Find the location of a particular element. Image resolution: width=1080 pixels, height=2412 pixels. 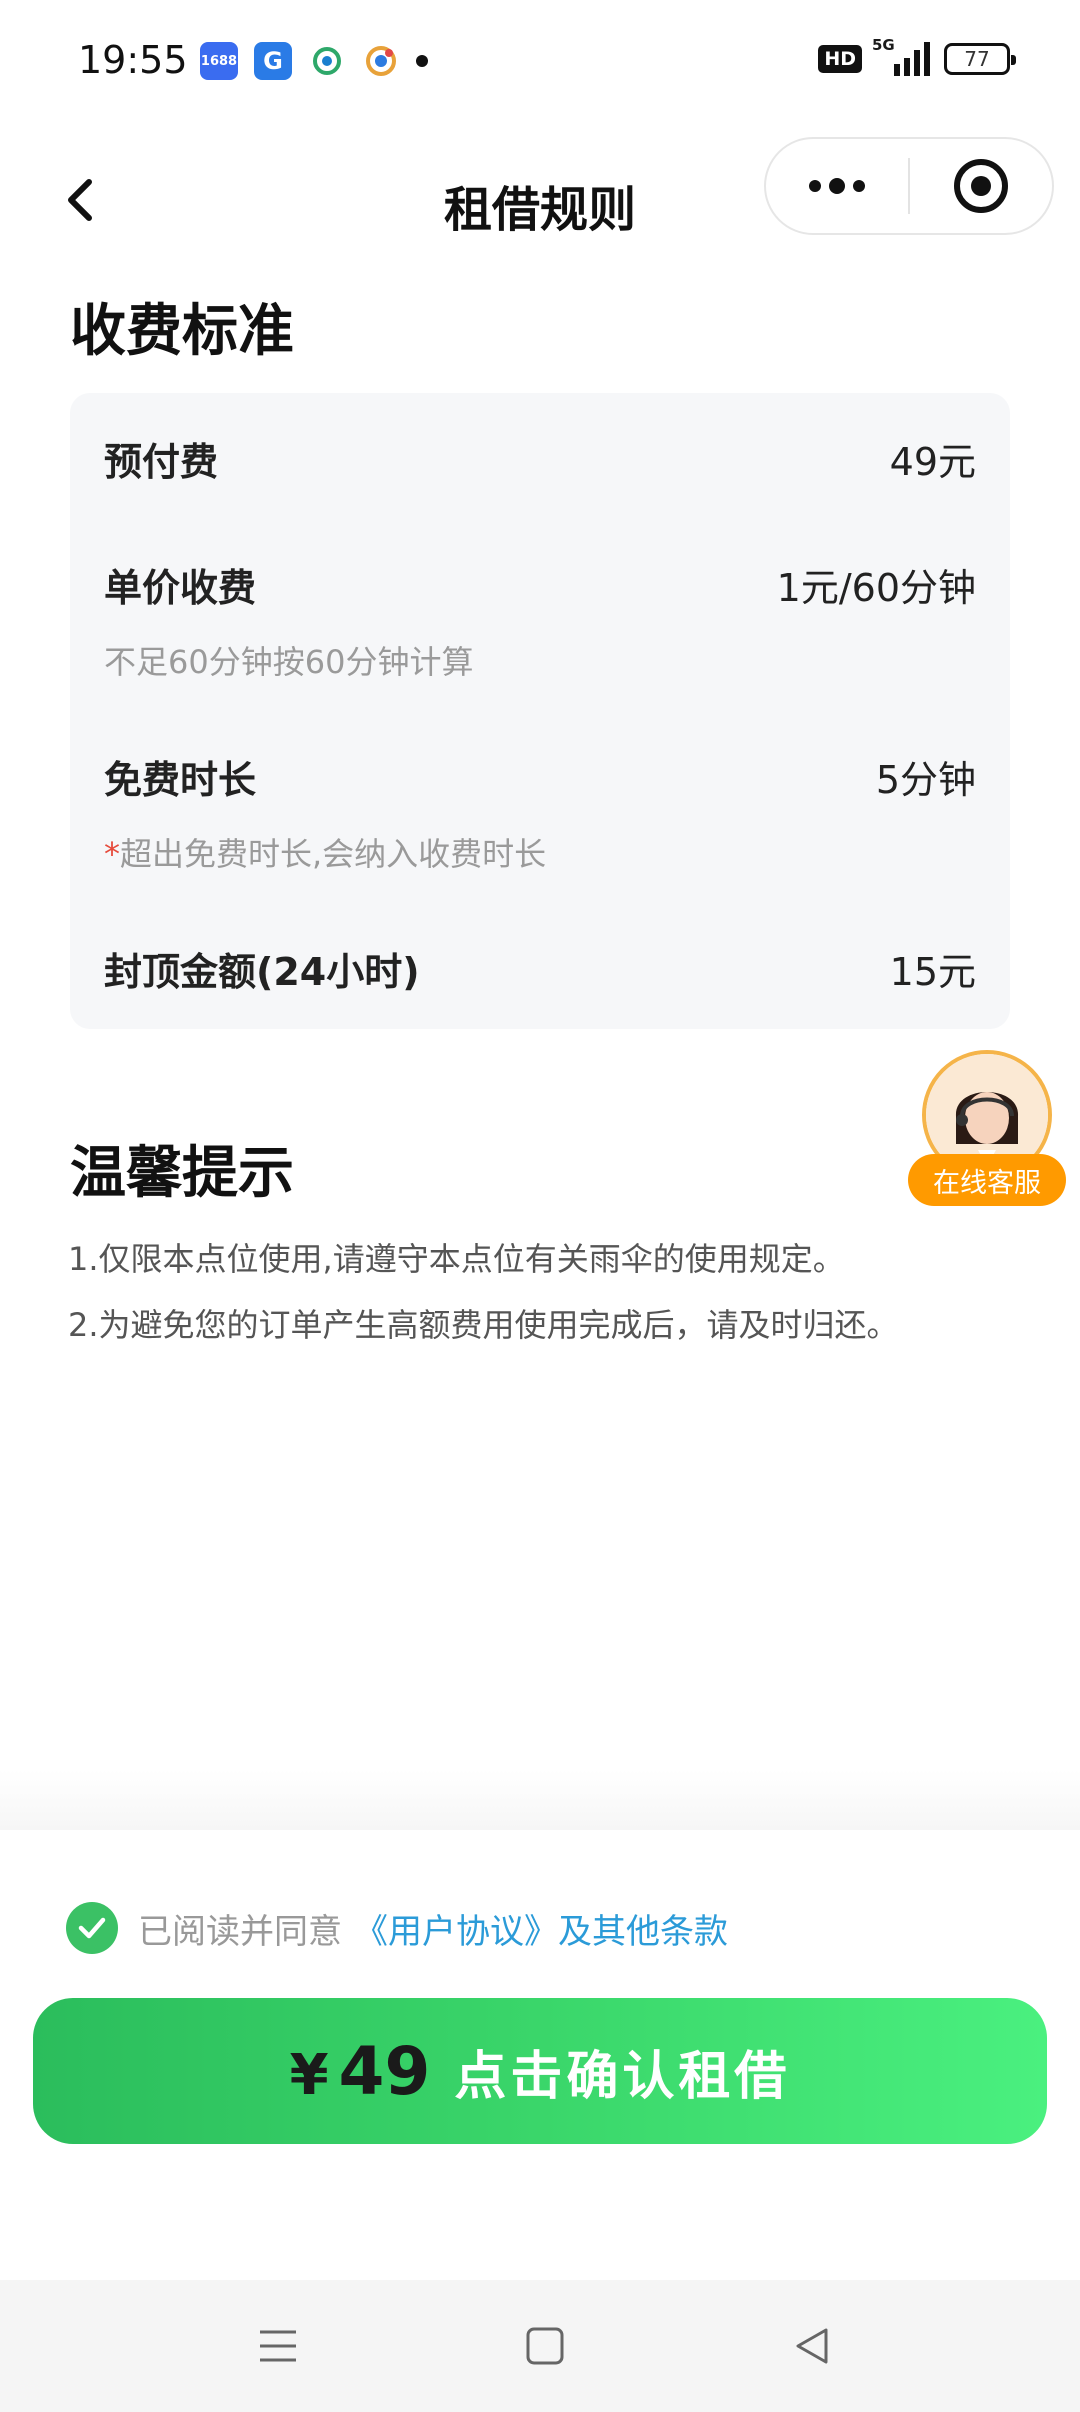

g-app-icon: G is located at coordinates (273, 61).